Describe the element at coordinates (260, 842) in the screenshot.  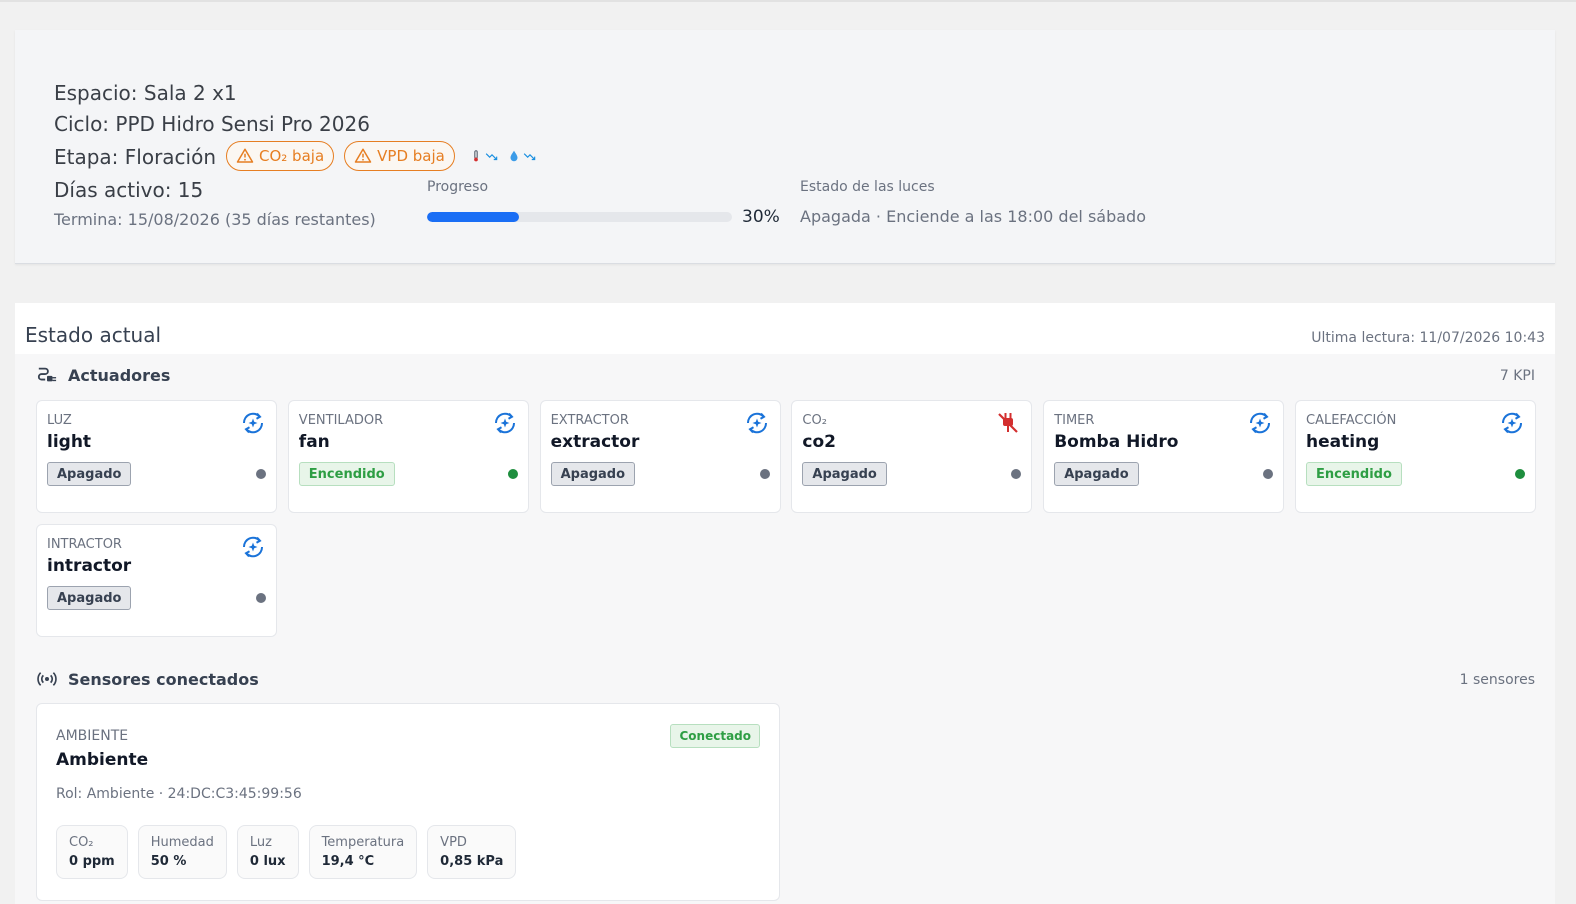
I see `metric-label: Luz` at that location.